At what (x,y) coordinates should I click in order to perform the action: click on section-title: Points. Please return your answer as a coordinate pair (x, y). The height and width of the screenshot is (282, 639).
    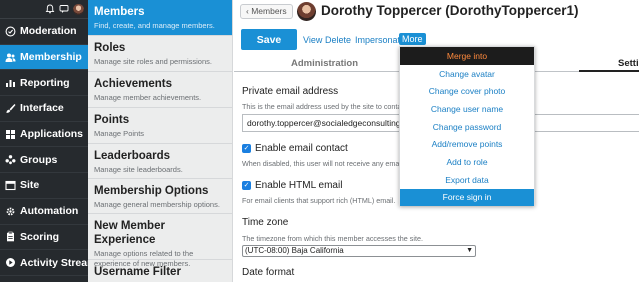
    Looking at the image, I should click on (112, 120).